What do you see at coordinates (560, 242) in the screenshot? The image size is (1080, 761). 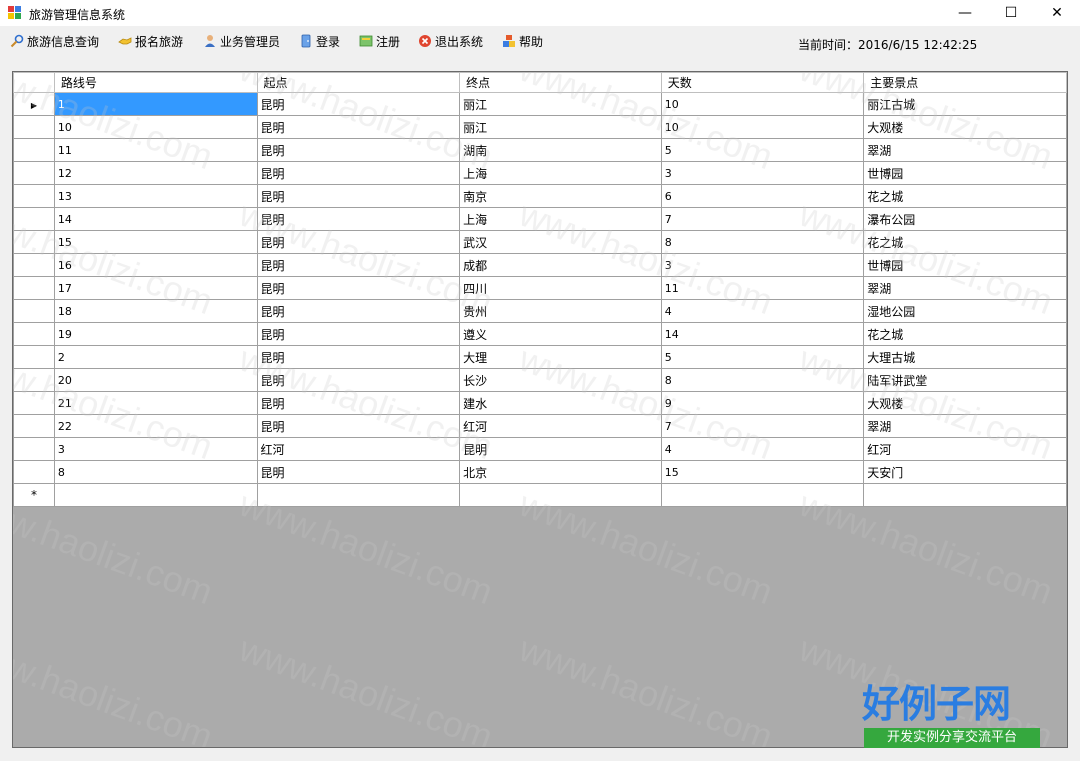 I see `cell-destination: 武汉` at bounding box center [560, 242].